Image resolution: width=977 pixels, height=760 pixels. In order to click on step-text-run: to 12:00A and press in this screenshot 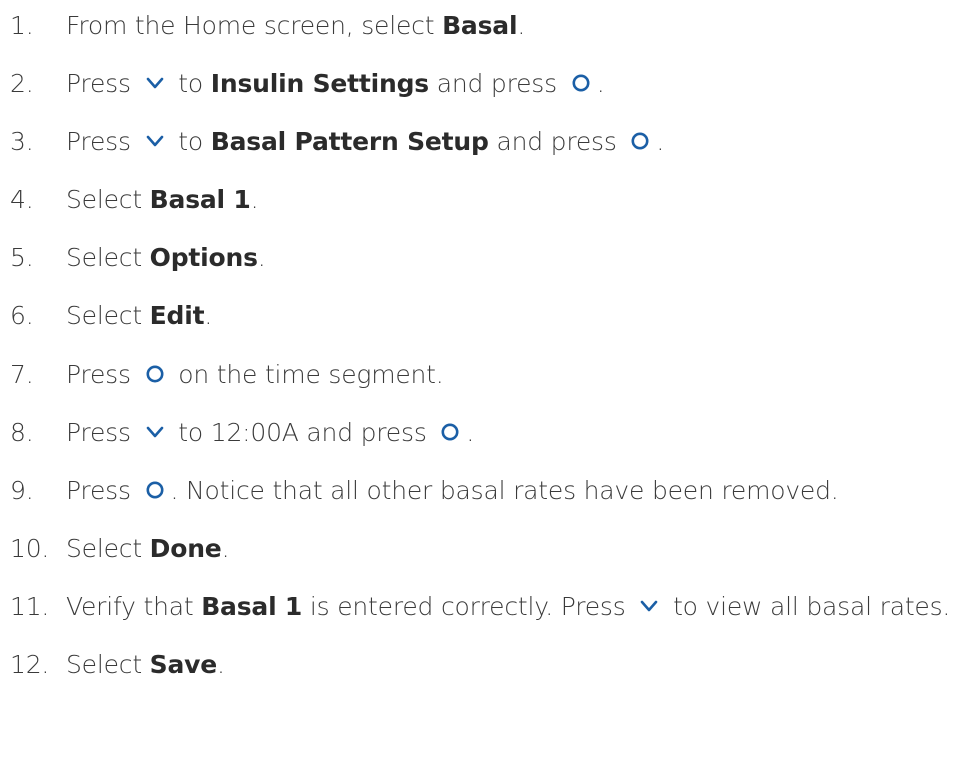, I will do `click(302, 432)`.